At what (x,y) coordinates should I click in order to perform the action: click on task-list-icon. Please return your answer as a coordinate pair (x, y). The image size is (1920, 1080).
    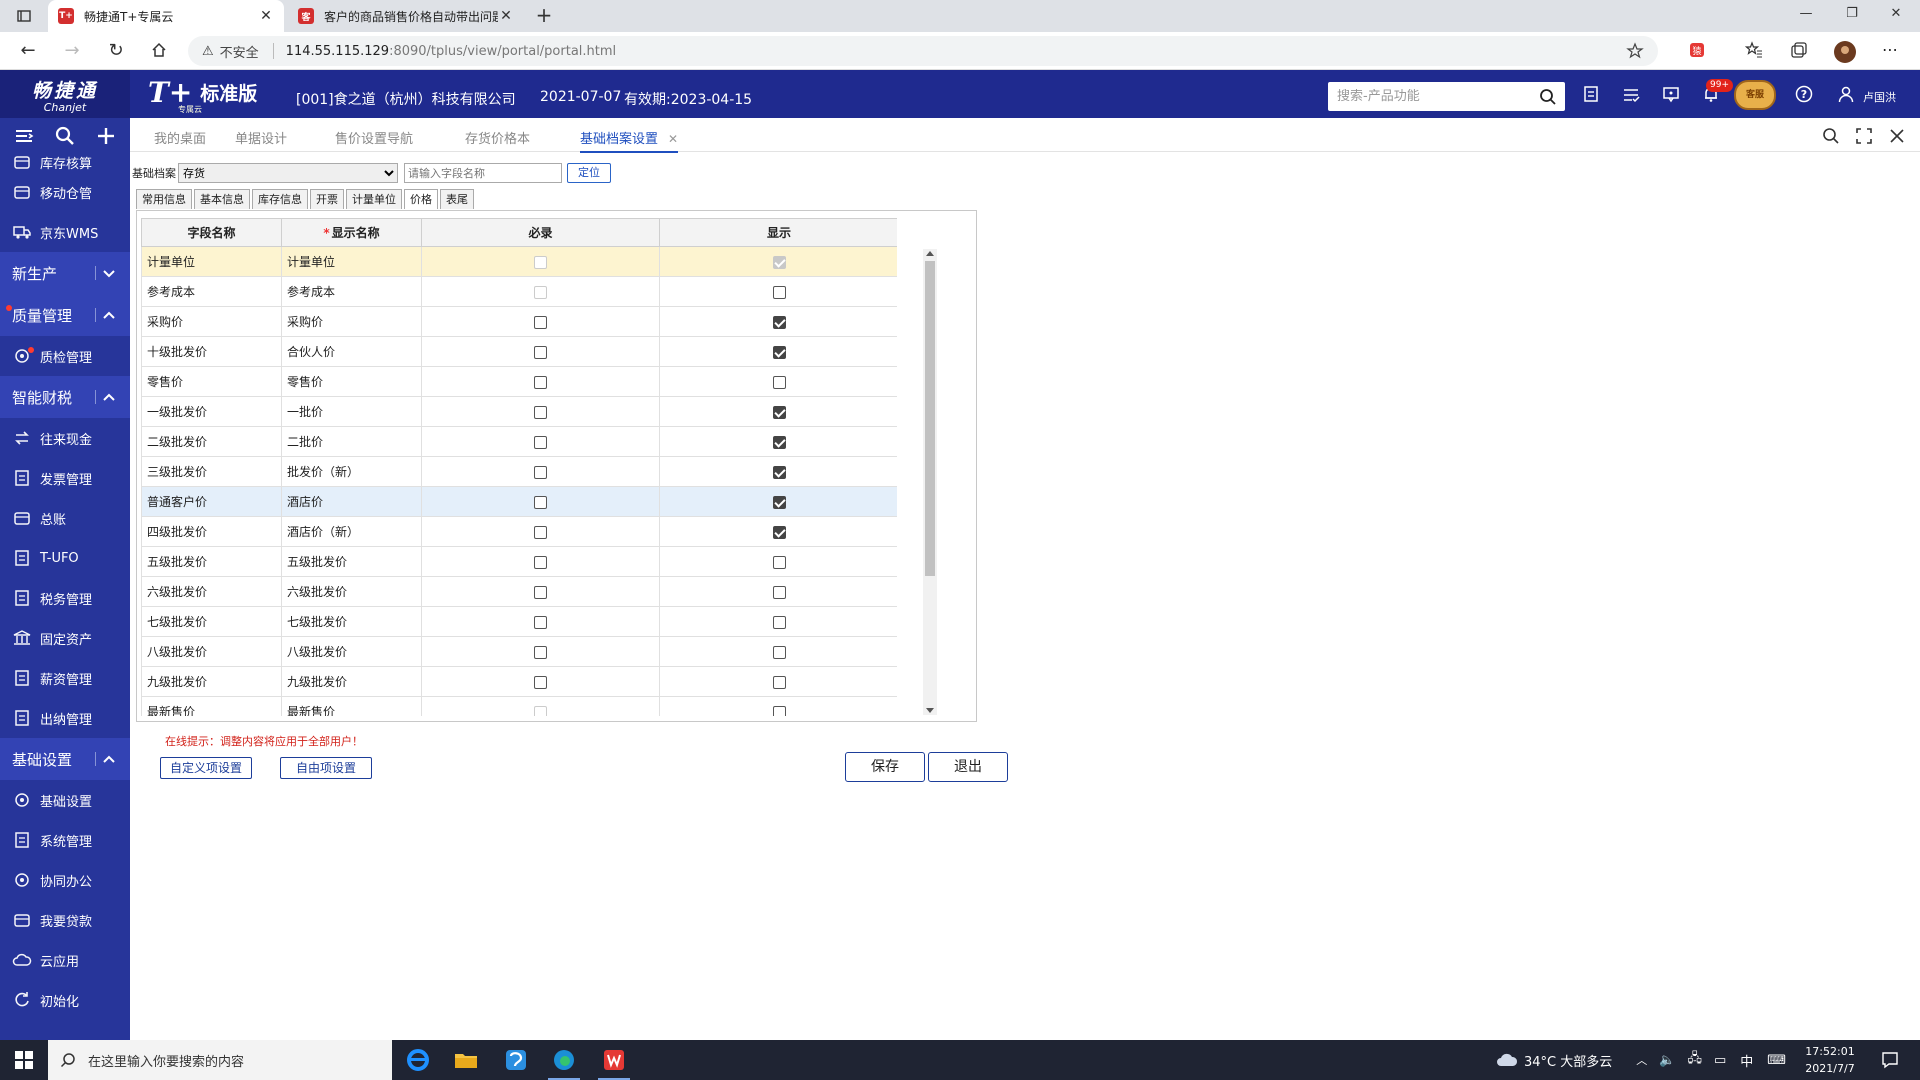
    Looking at the image, I should click on (1632, 95).